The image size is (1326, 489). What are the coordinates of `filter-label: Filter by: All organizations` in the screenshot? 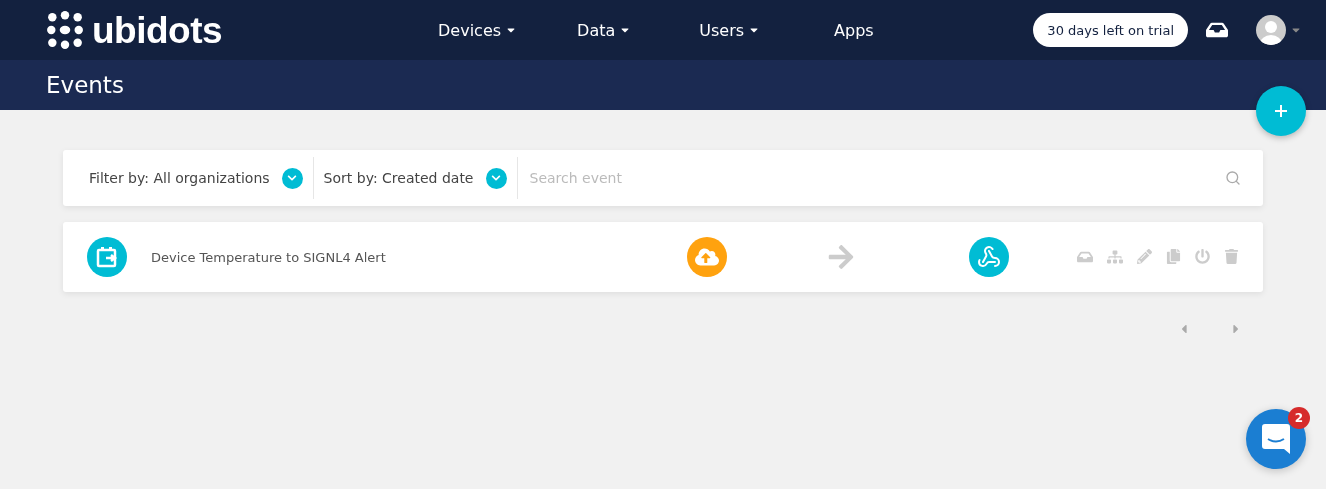 It's located at (179, 178).